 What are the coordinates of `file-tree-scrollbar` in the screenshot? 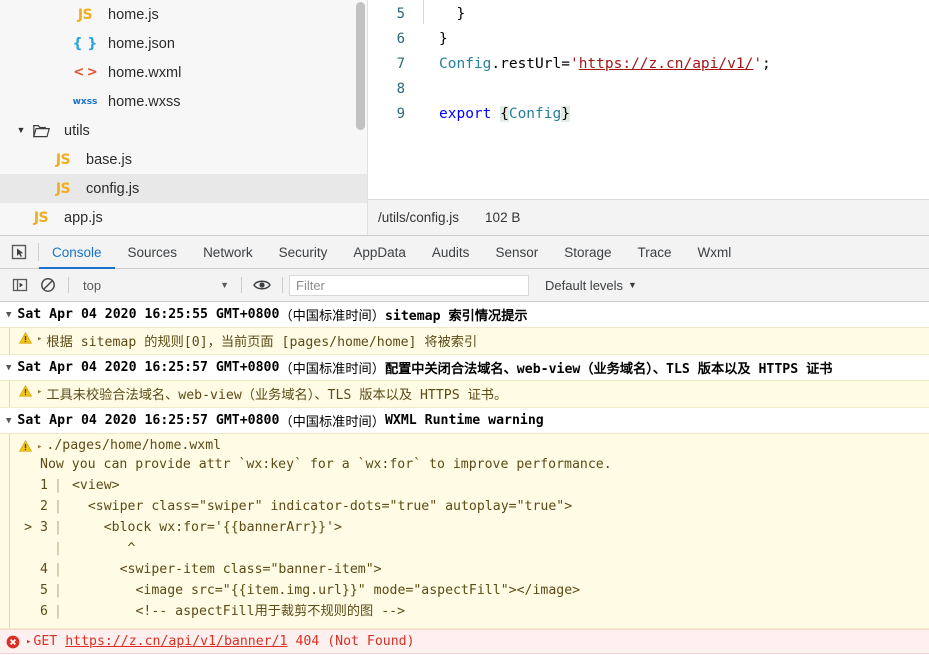 It's located at (360, 66).